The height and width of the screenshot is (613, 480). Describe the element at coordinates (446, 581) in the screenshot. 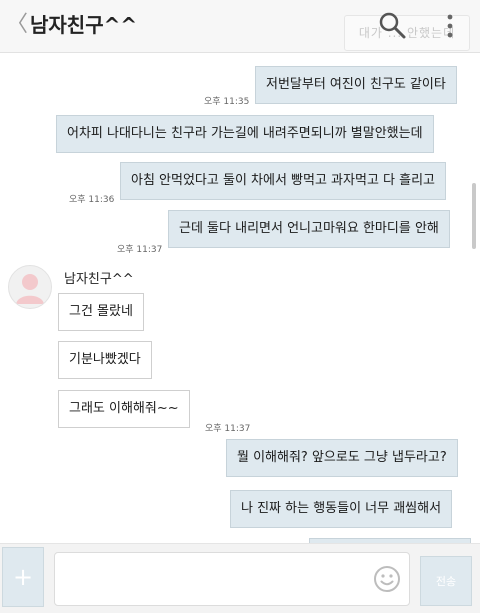

I see `send-button: 전송` at that location.